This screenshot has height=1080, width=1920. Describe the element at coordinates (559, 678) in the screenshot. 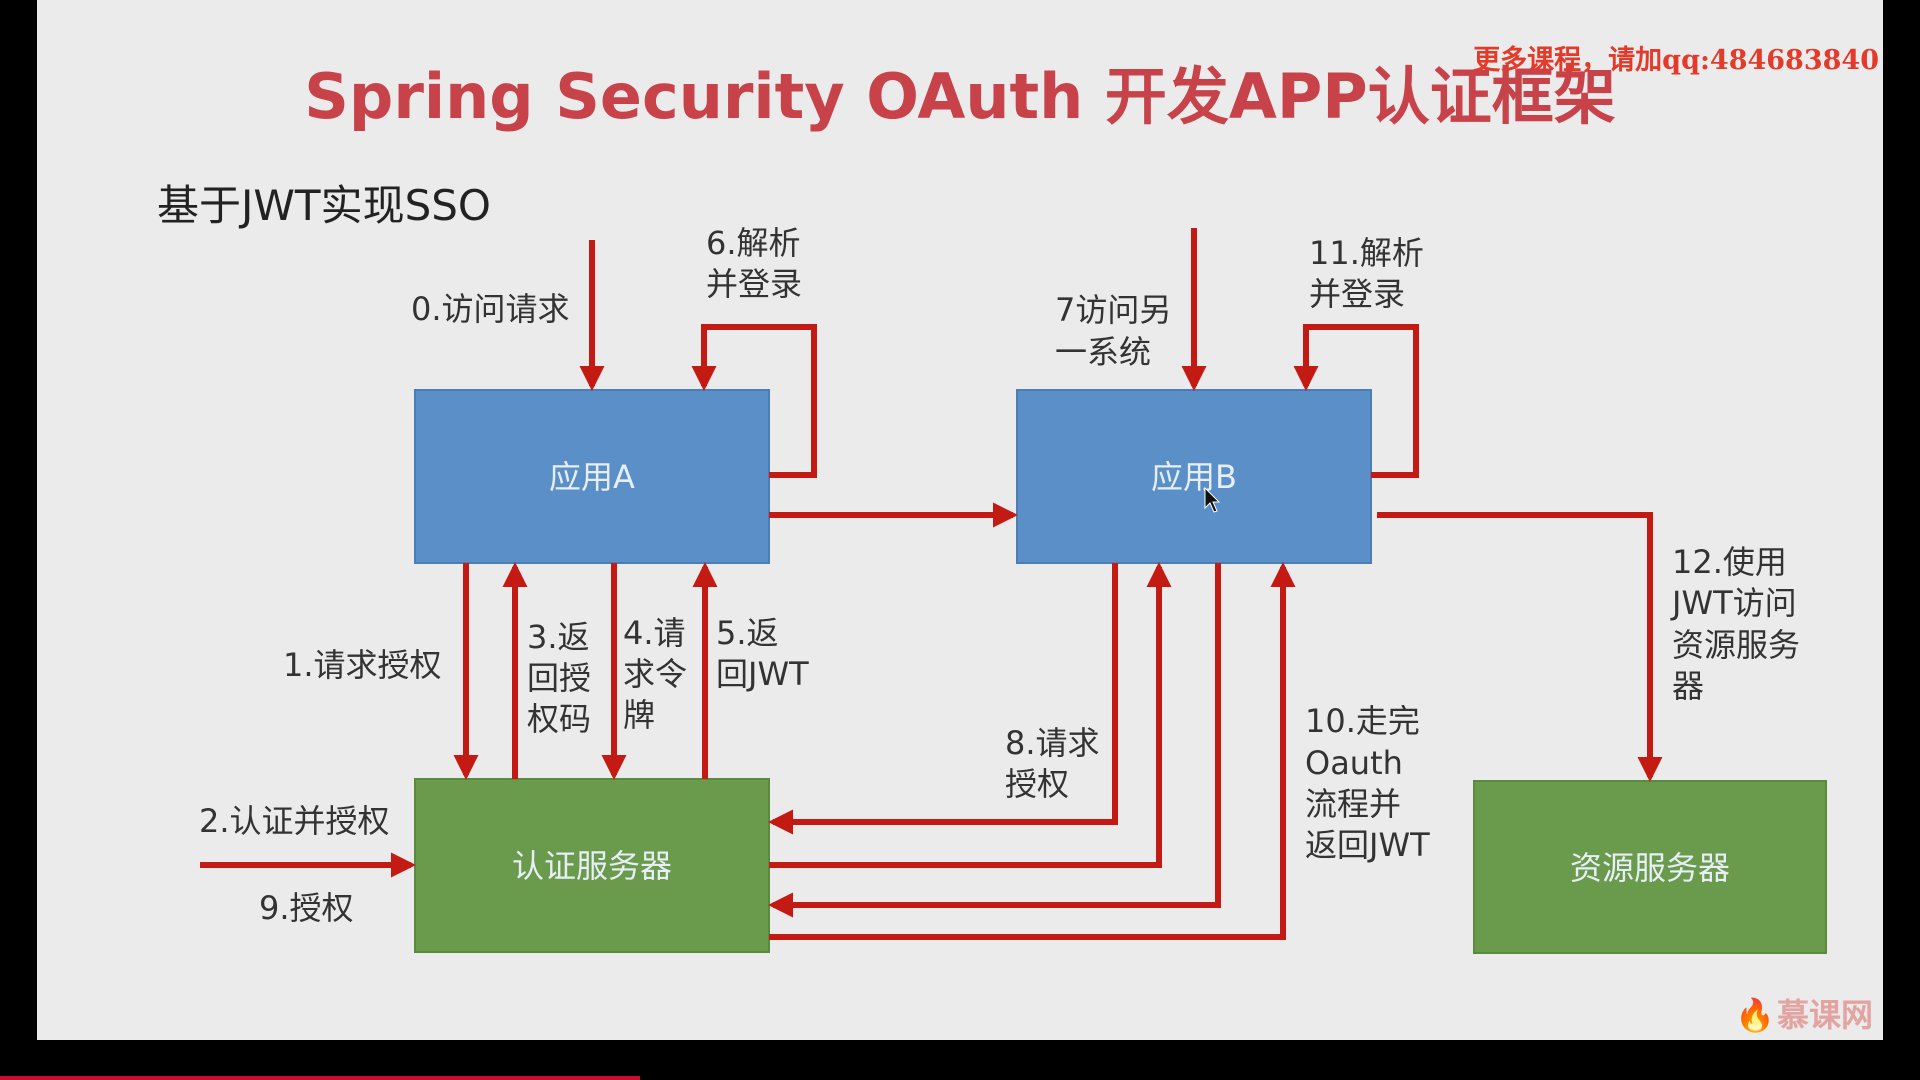

I see `label-step3-line2: 回授` at that location.